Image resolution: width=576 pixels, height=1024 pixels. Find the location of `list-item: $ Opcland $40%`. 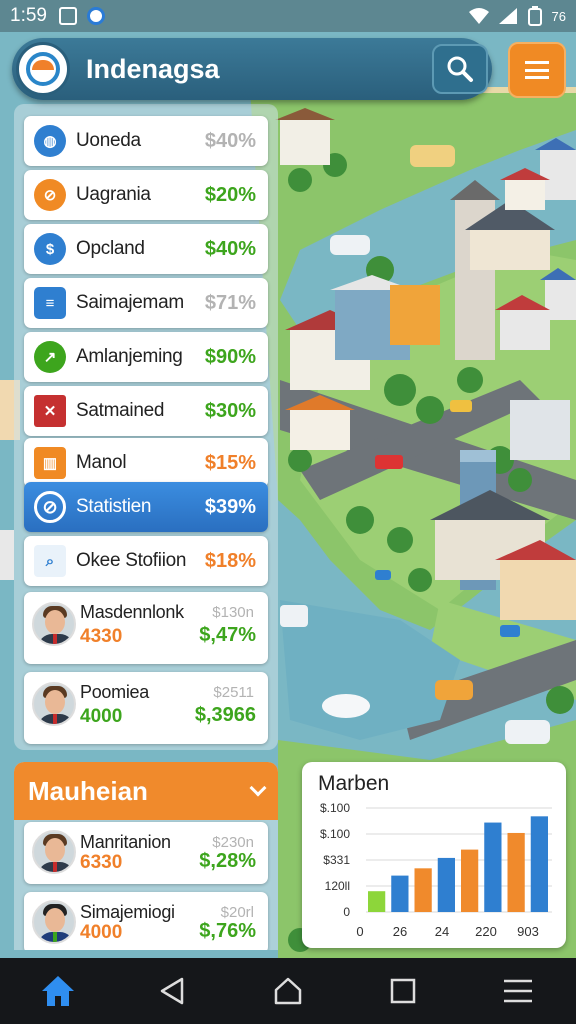

list-item: $ Opcland $40% is located at coordinates (146, 249).